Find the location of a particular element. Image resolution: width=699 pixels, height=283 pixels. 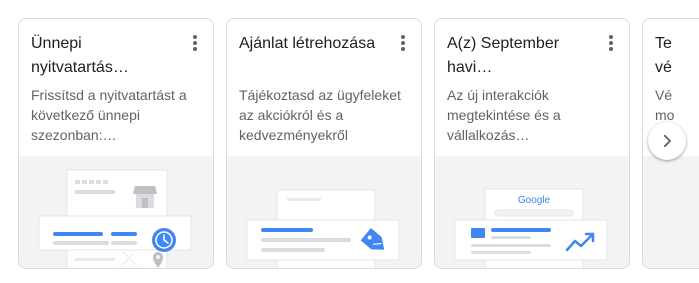

card-description: Vé mo is located at coordinates (665, 105).